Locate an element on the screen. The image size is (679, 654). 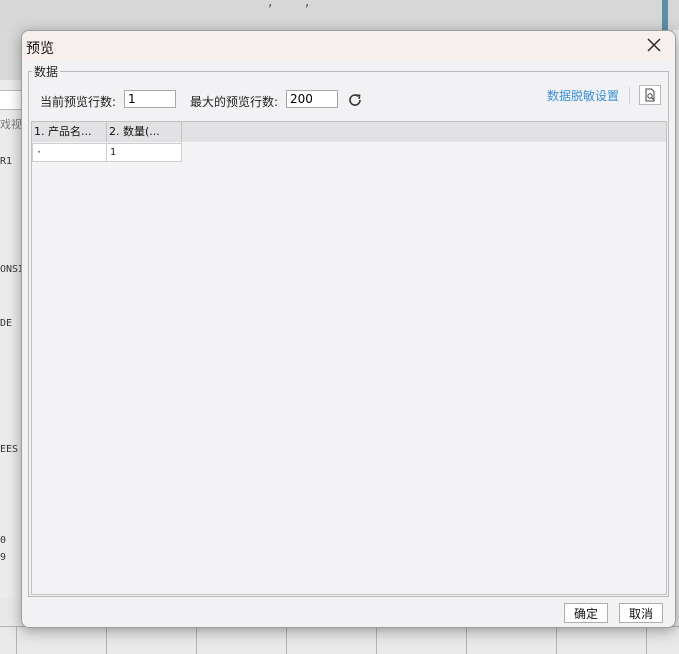
dialog-title: 预览 is located at coordinates (40, 49).